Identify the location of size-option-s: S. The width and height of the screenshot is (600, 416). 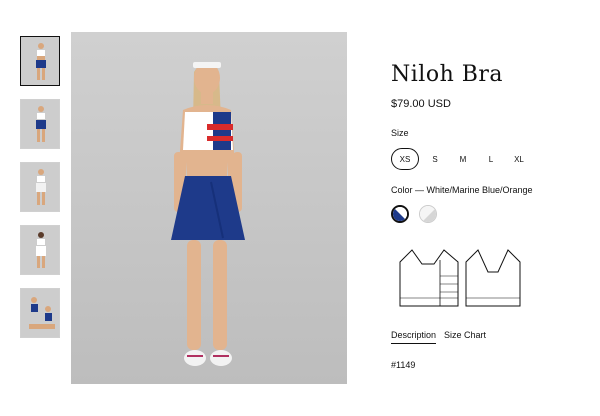
(435, 159).